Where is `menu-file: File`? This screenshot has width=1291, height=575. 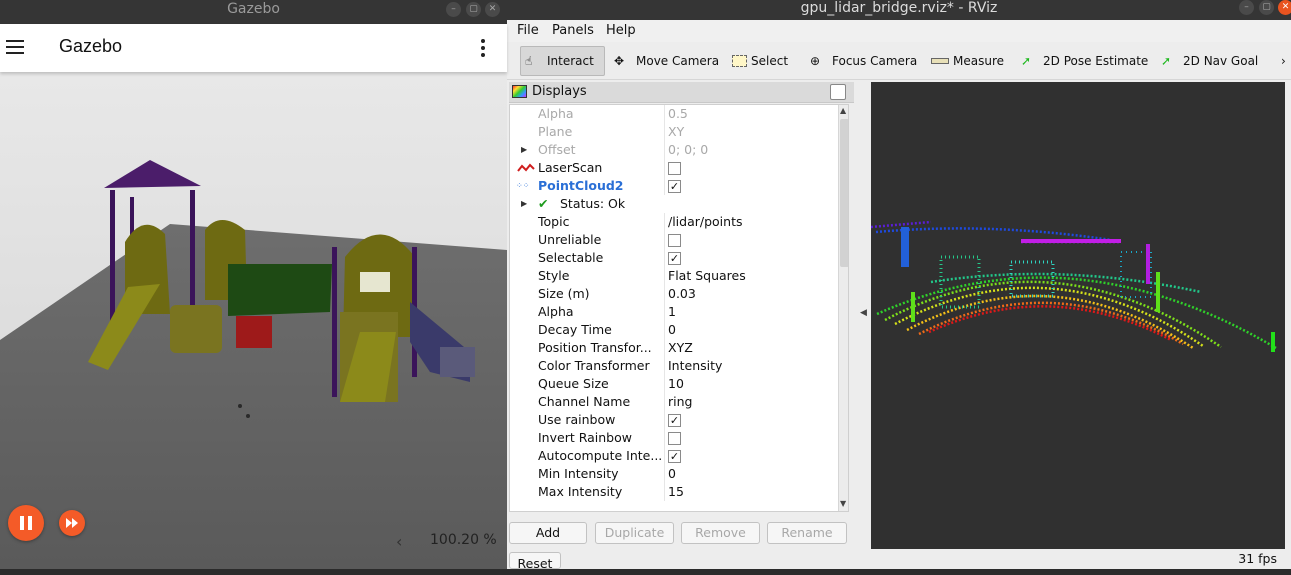 menu-file: File is located at coordinates (528, 30).